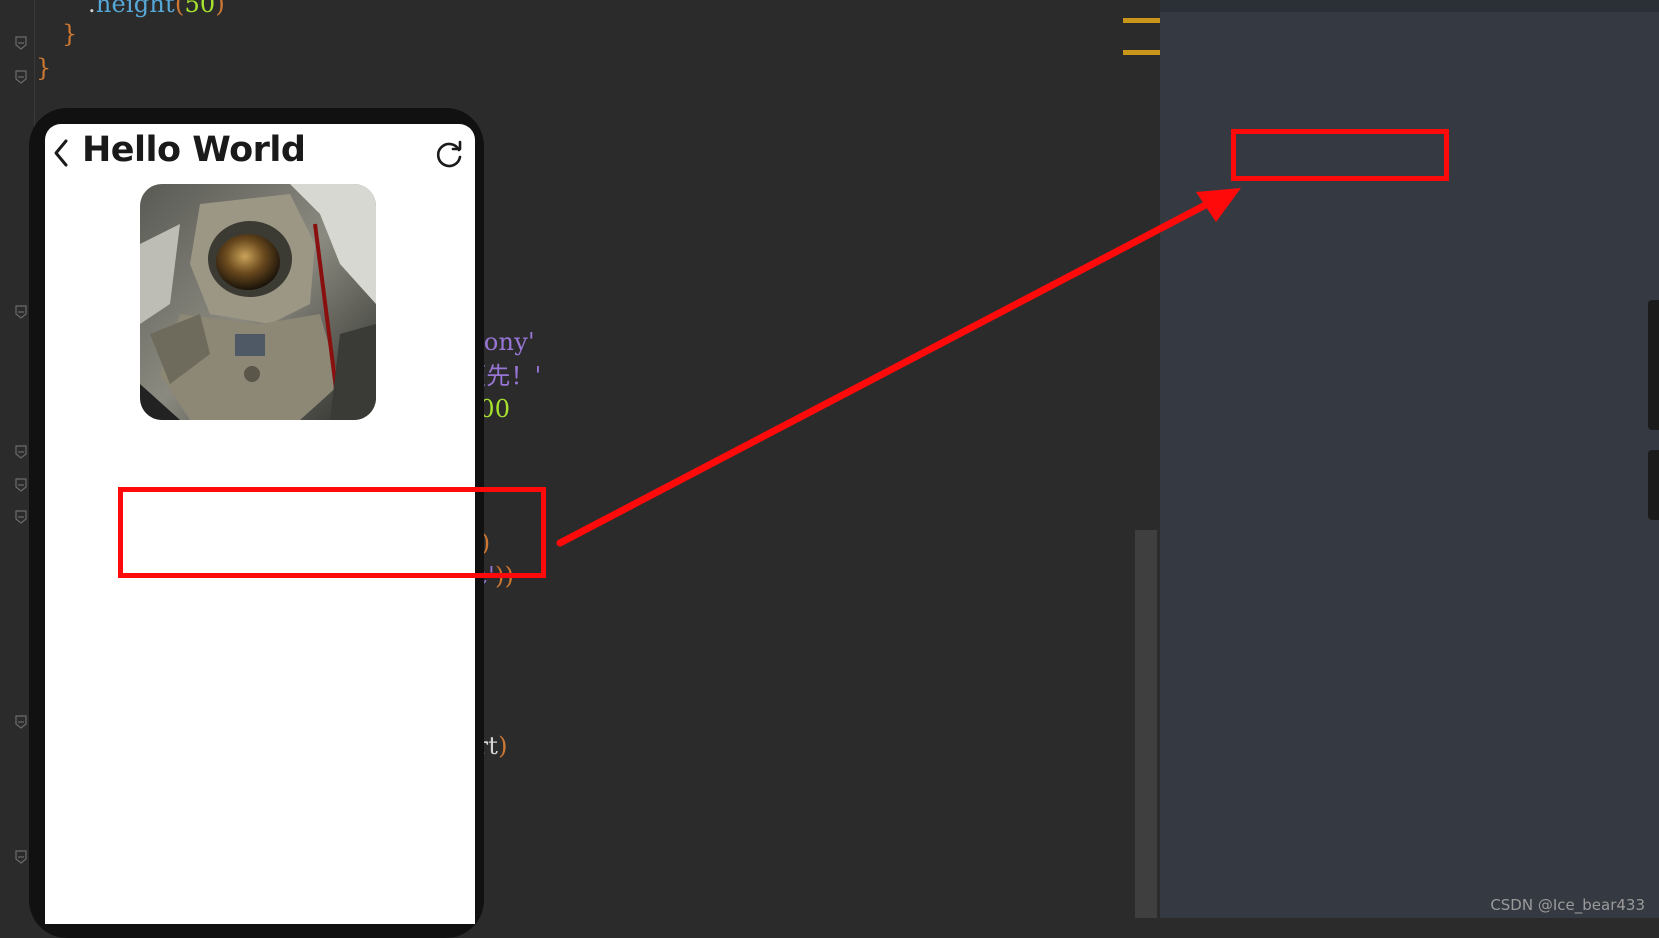 The image size is (1659, 938). Describe the element at coordinates (194, 150) in the screenshot. I see `header-title: Hello World` at that location.